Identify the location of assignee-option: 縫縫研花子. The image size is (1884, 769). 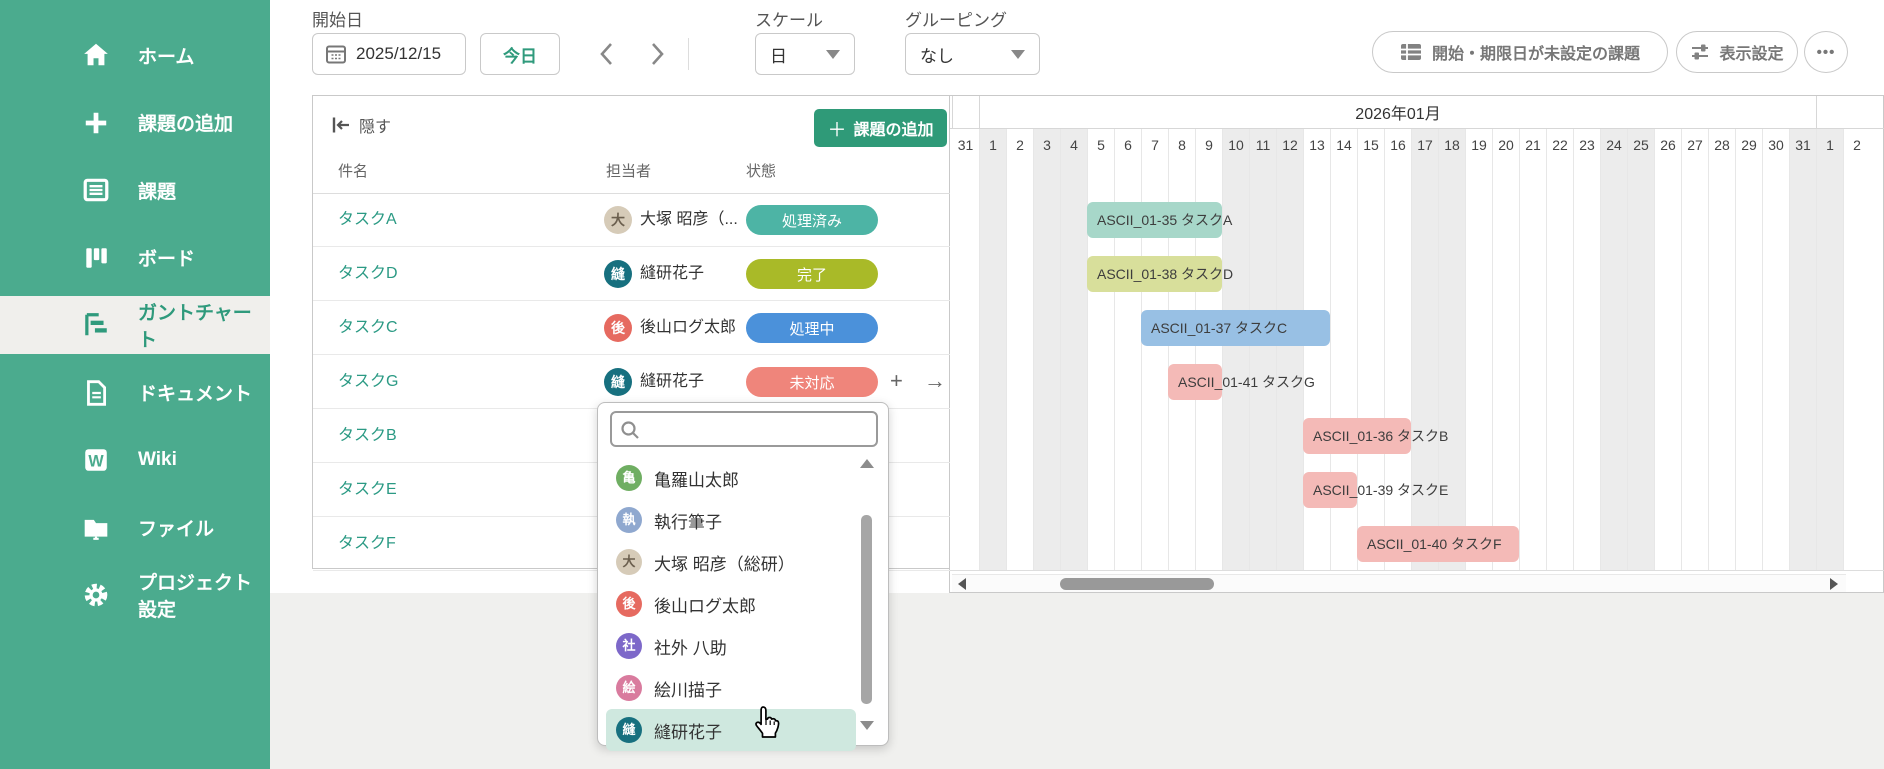
(731, 730).